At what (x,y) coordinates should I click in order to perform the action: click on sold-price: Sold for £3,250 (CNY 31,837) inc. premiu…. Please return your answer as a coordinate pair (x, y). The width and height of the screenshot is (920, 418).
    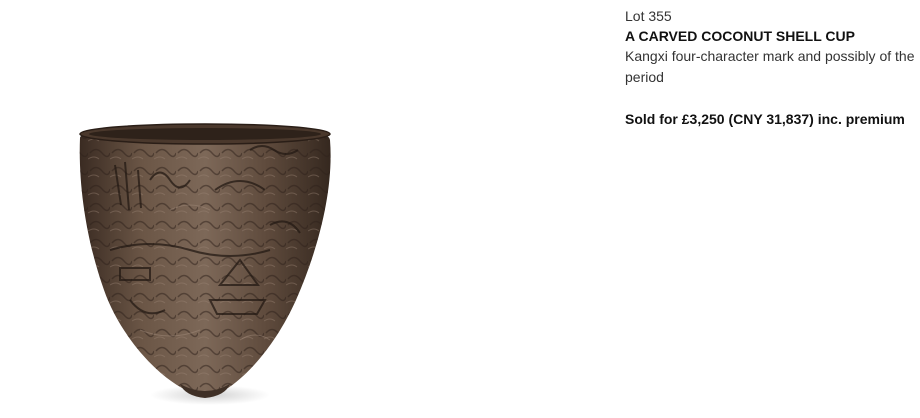
    Looking at the image, I should click on (765, 119).